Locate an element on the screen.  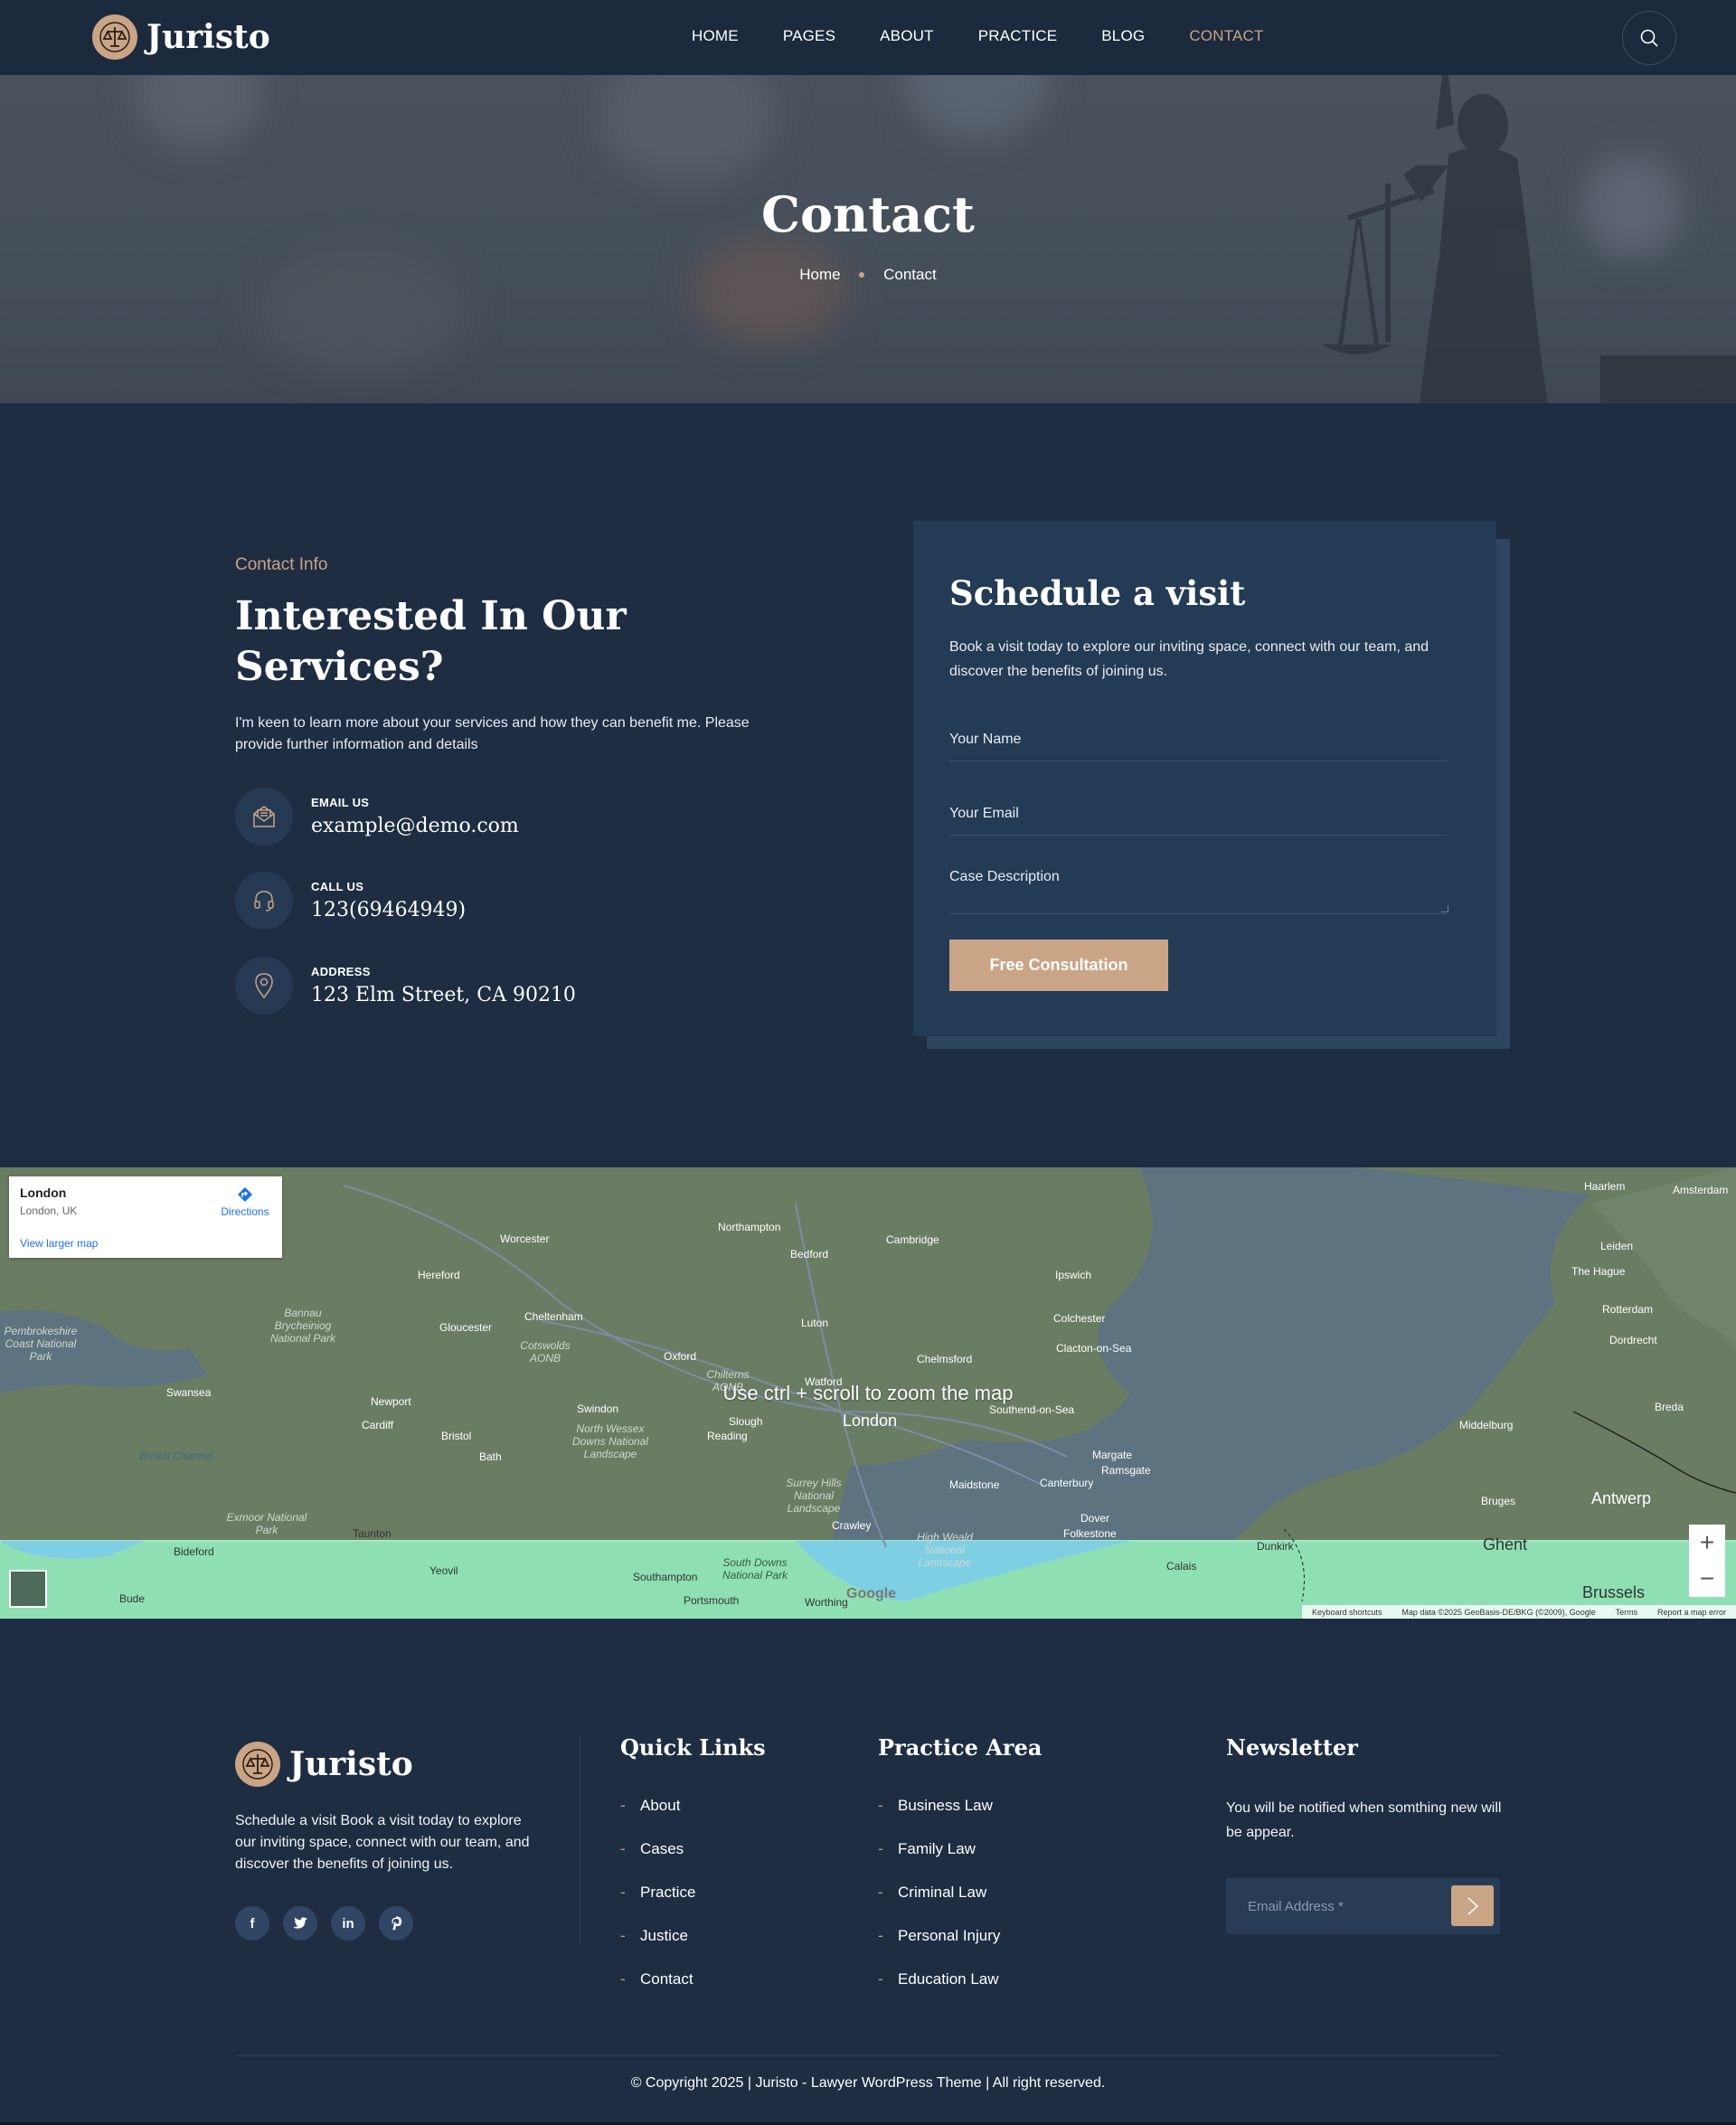
main-menu: HOME PAGES ABOUT PRACTICE BLOG CONTACT is located at coordinates (1000, 36).